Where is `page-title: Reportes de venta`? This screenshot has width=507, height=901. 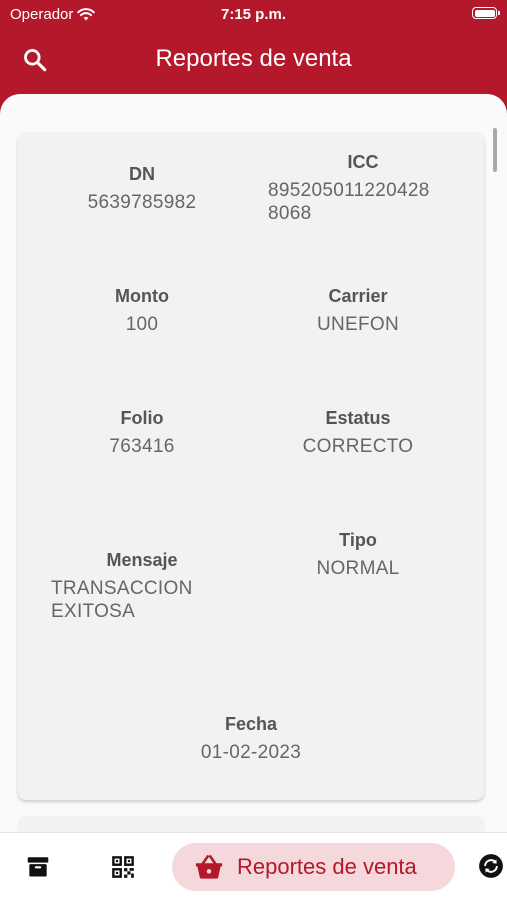
page-title: Reportes de venta is located at coordinates (253, 58).